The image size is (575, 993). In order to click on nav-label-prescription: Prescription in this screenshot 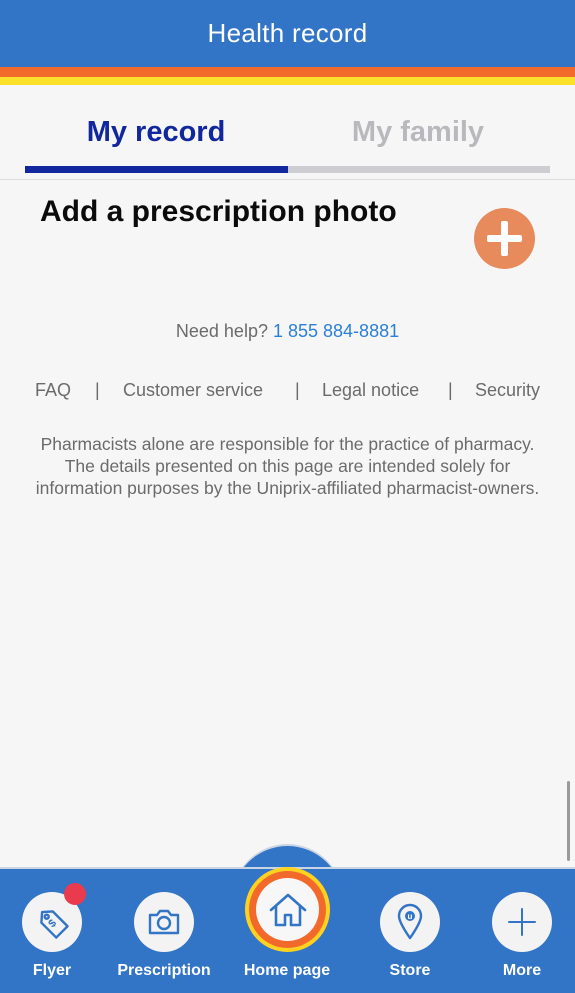, I will do `click(164, 970)`.